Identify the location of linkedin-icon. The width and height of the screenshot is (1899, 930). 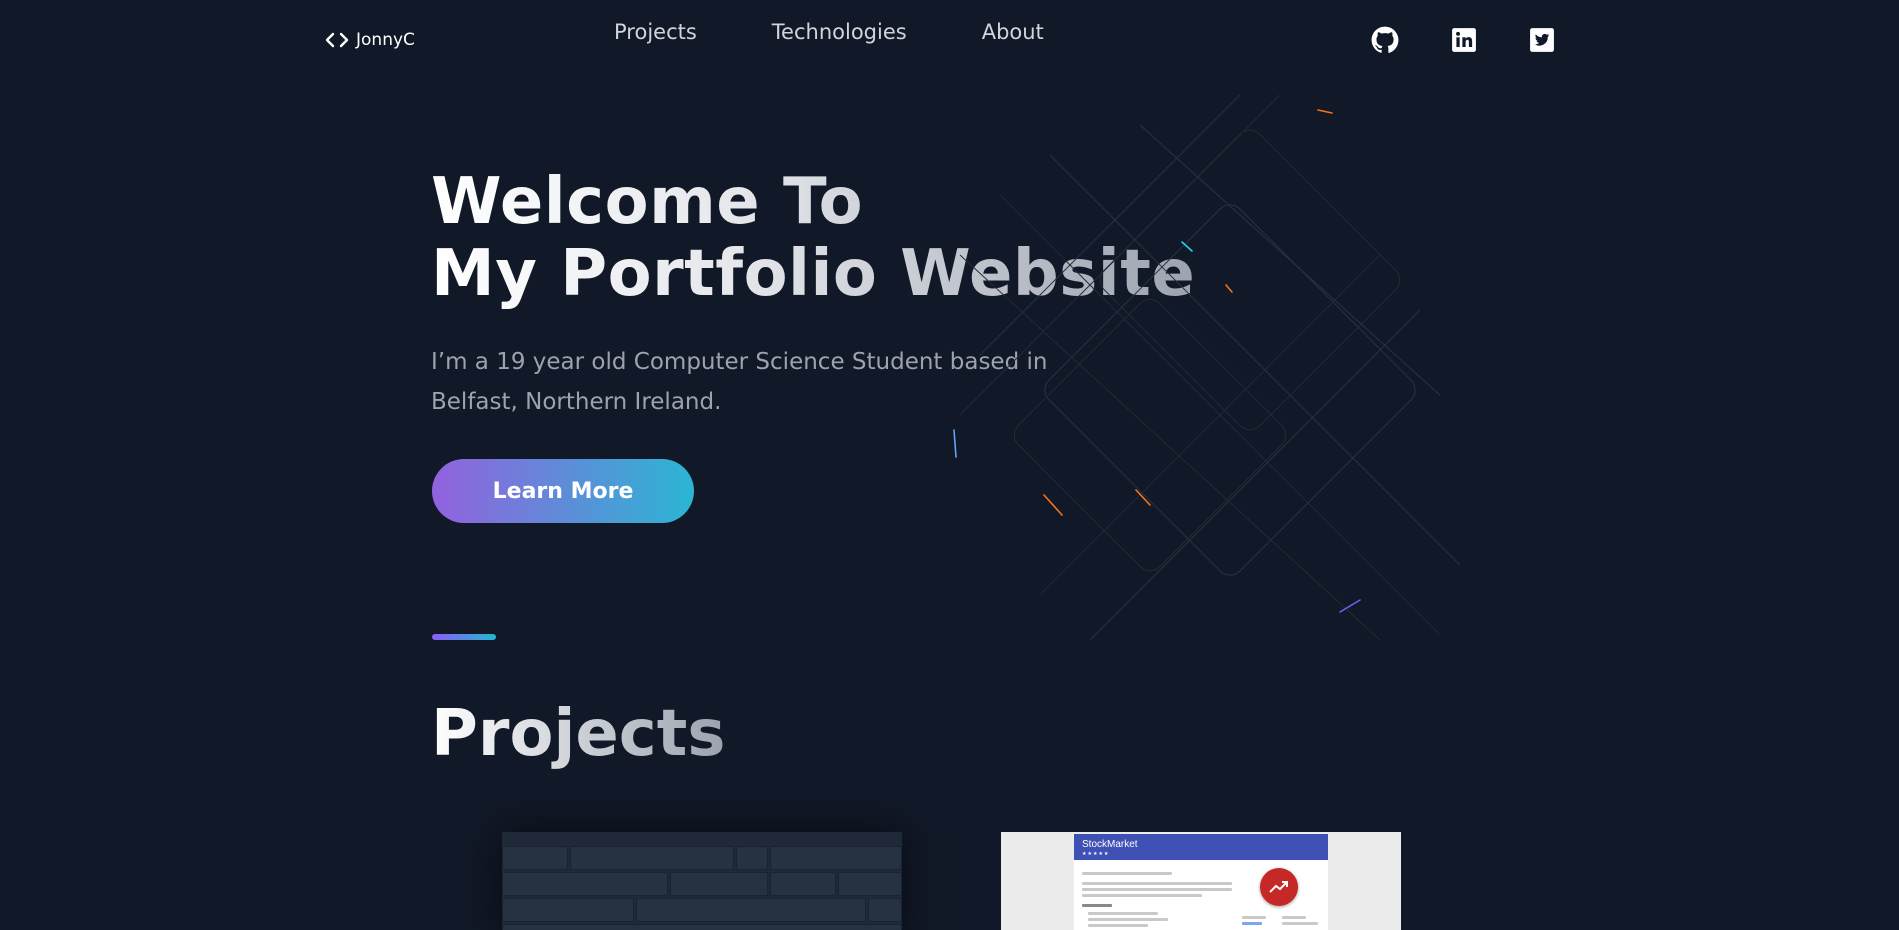
(1464, 40).